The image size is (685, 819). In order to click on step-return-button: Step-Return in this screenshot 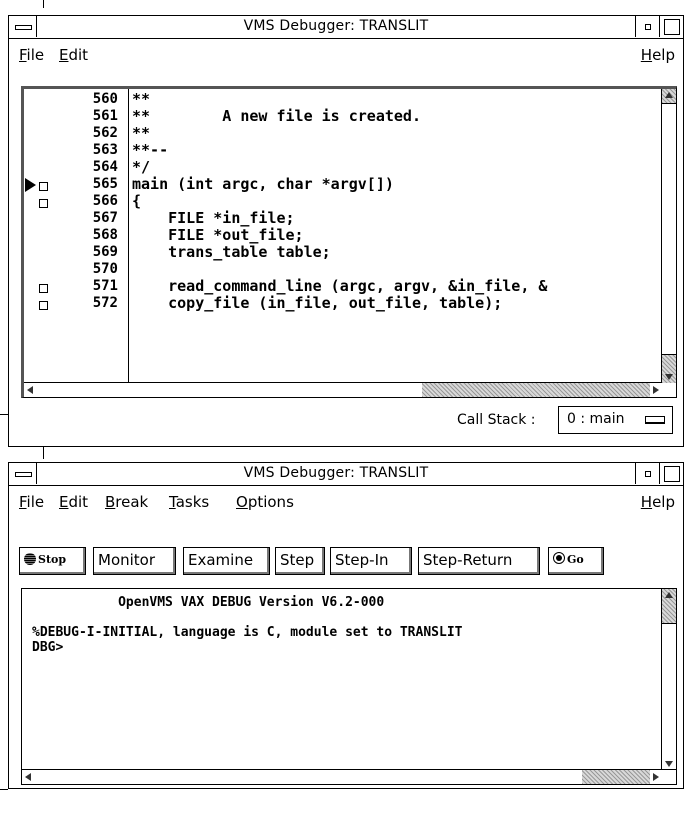, I will do `click(479, 561)`.